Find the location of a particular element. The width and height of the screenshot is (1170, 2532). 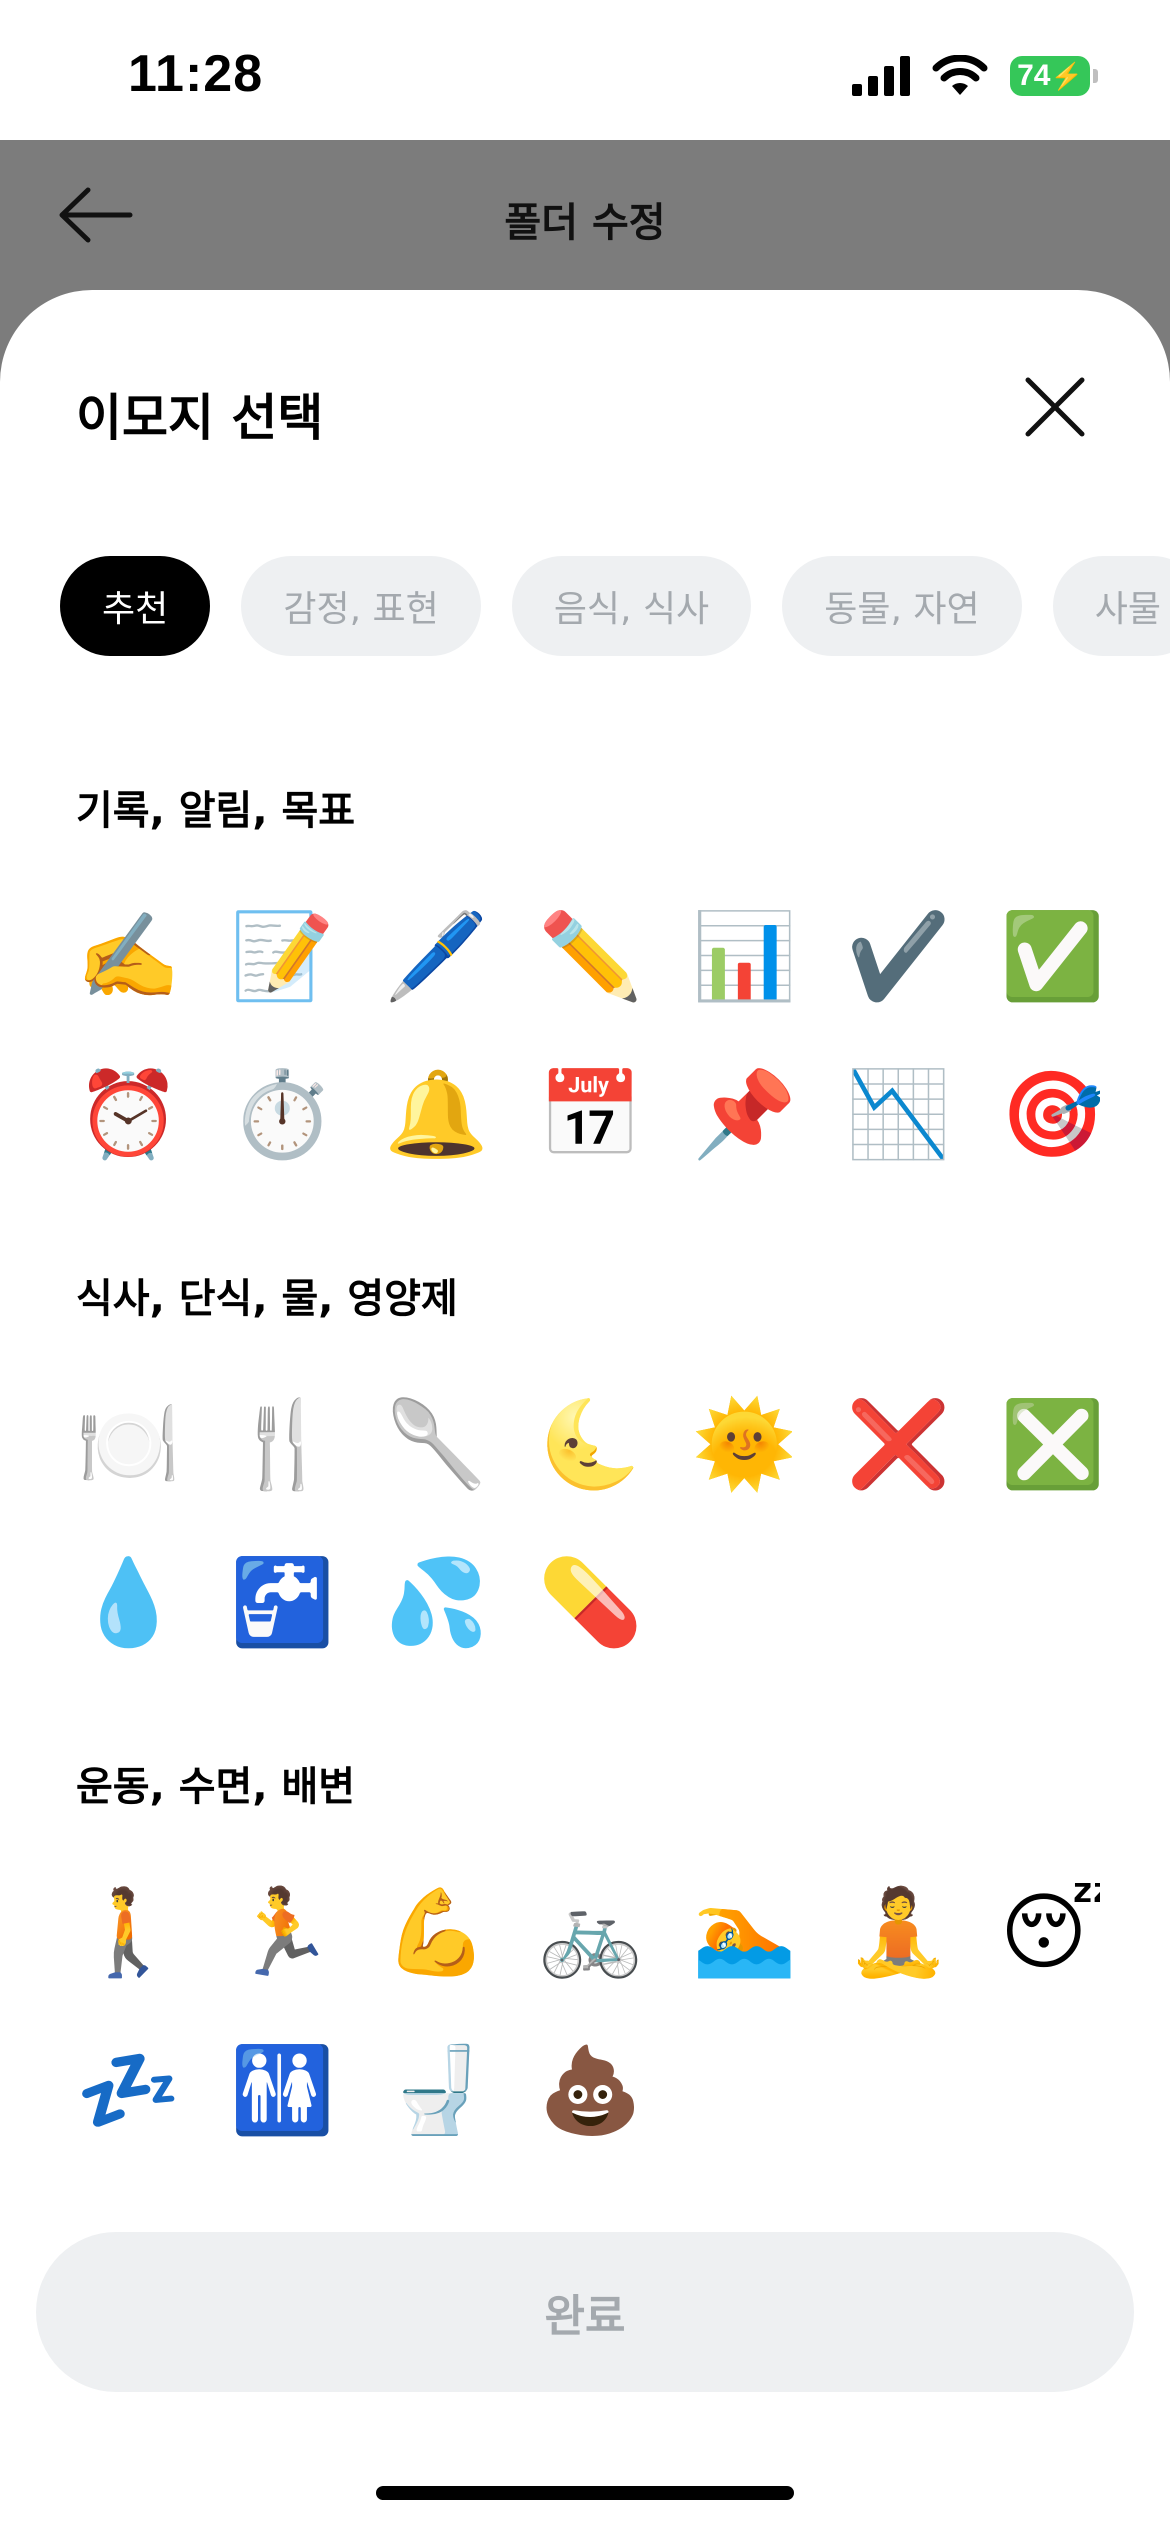

cellular-signal-icon is located at coordinates (881, 76).